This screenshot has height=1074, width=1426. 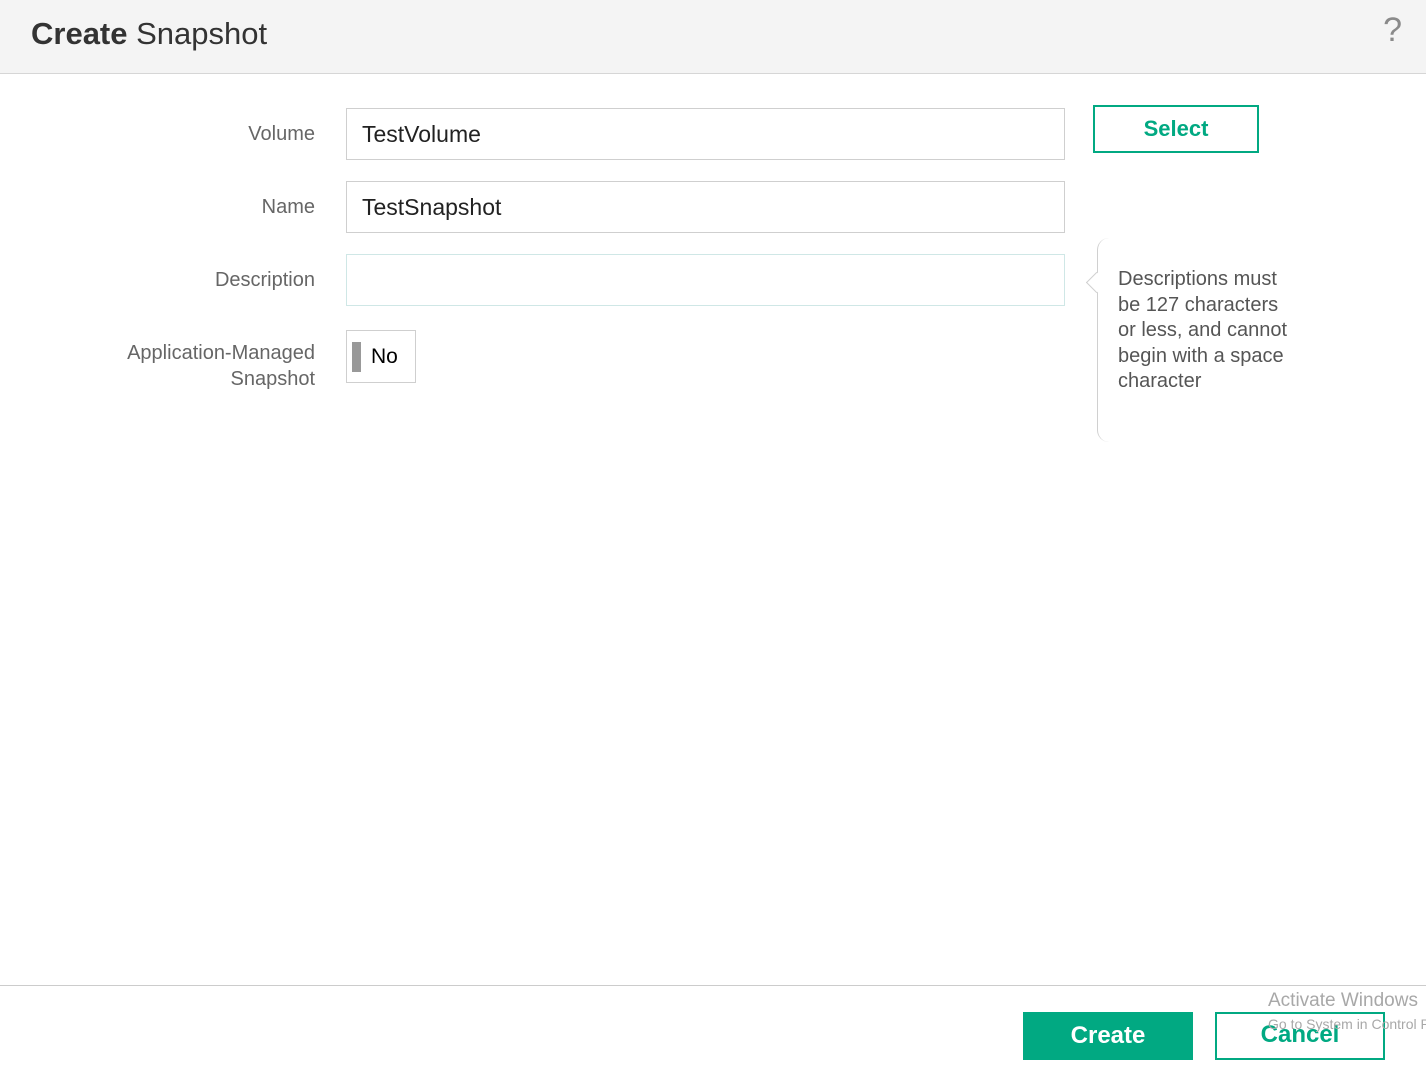 I want to click on watermark-title: Activate Windows, so click(x=1343, y=1000).